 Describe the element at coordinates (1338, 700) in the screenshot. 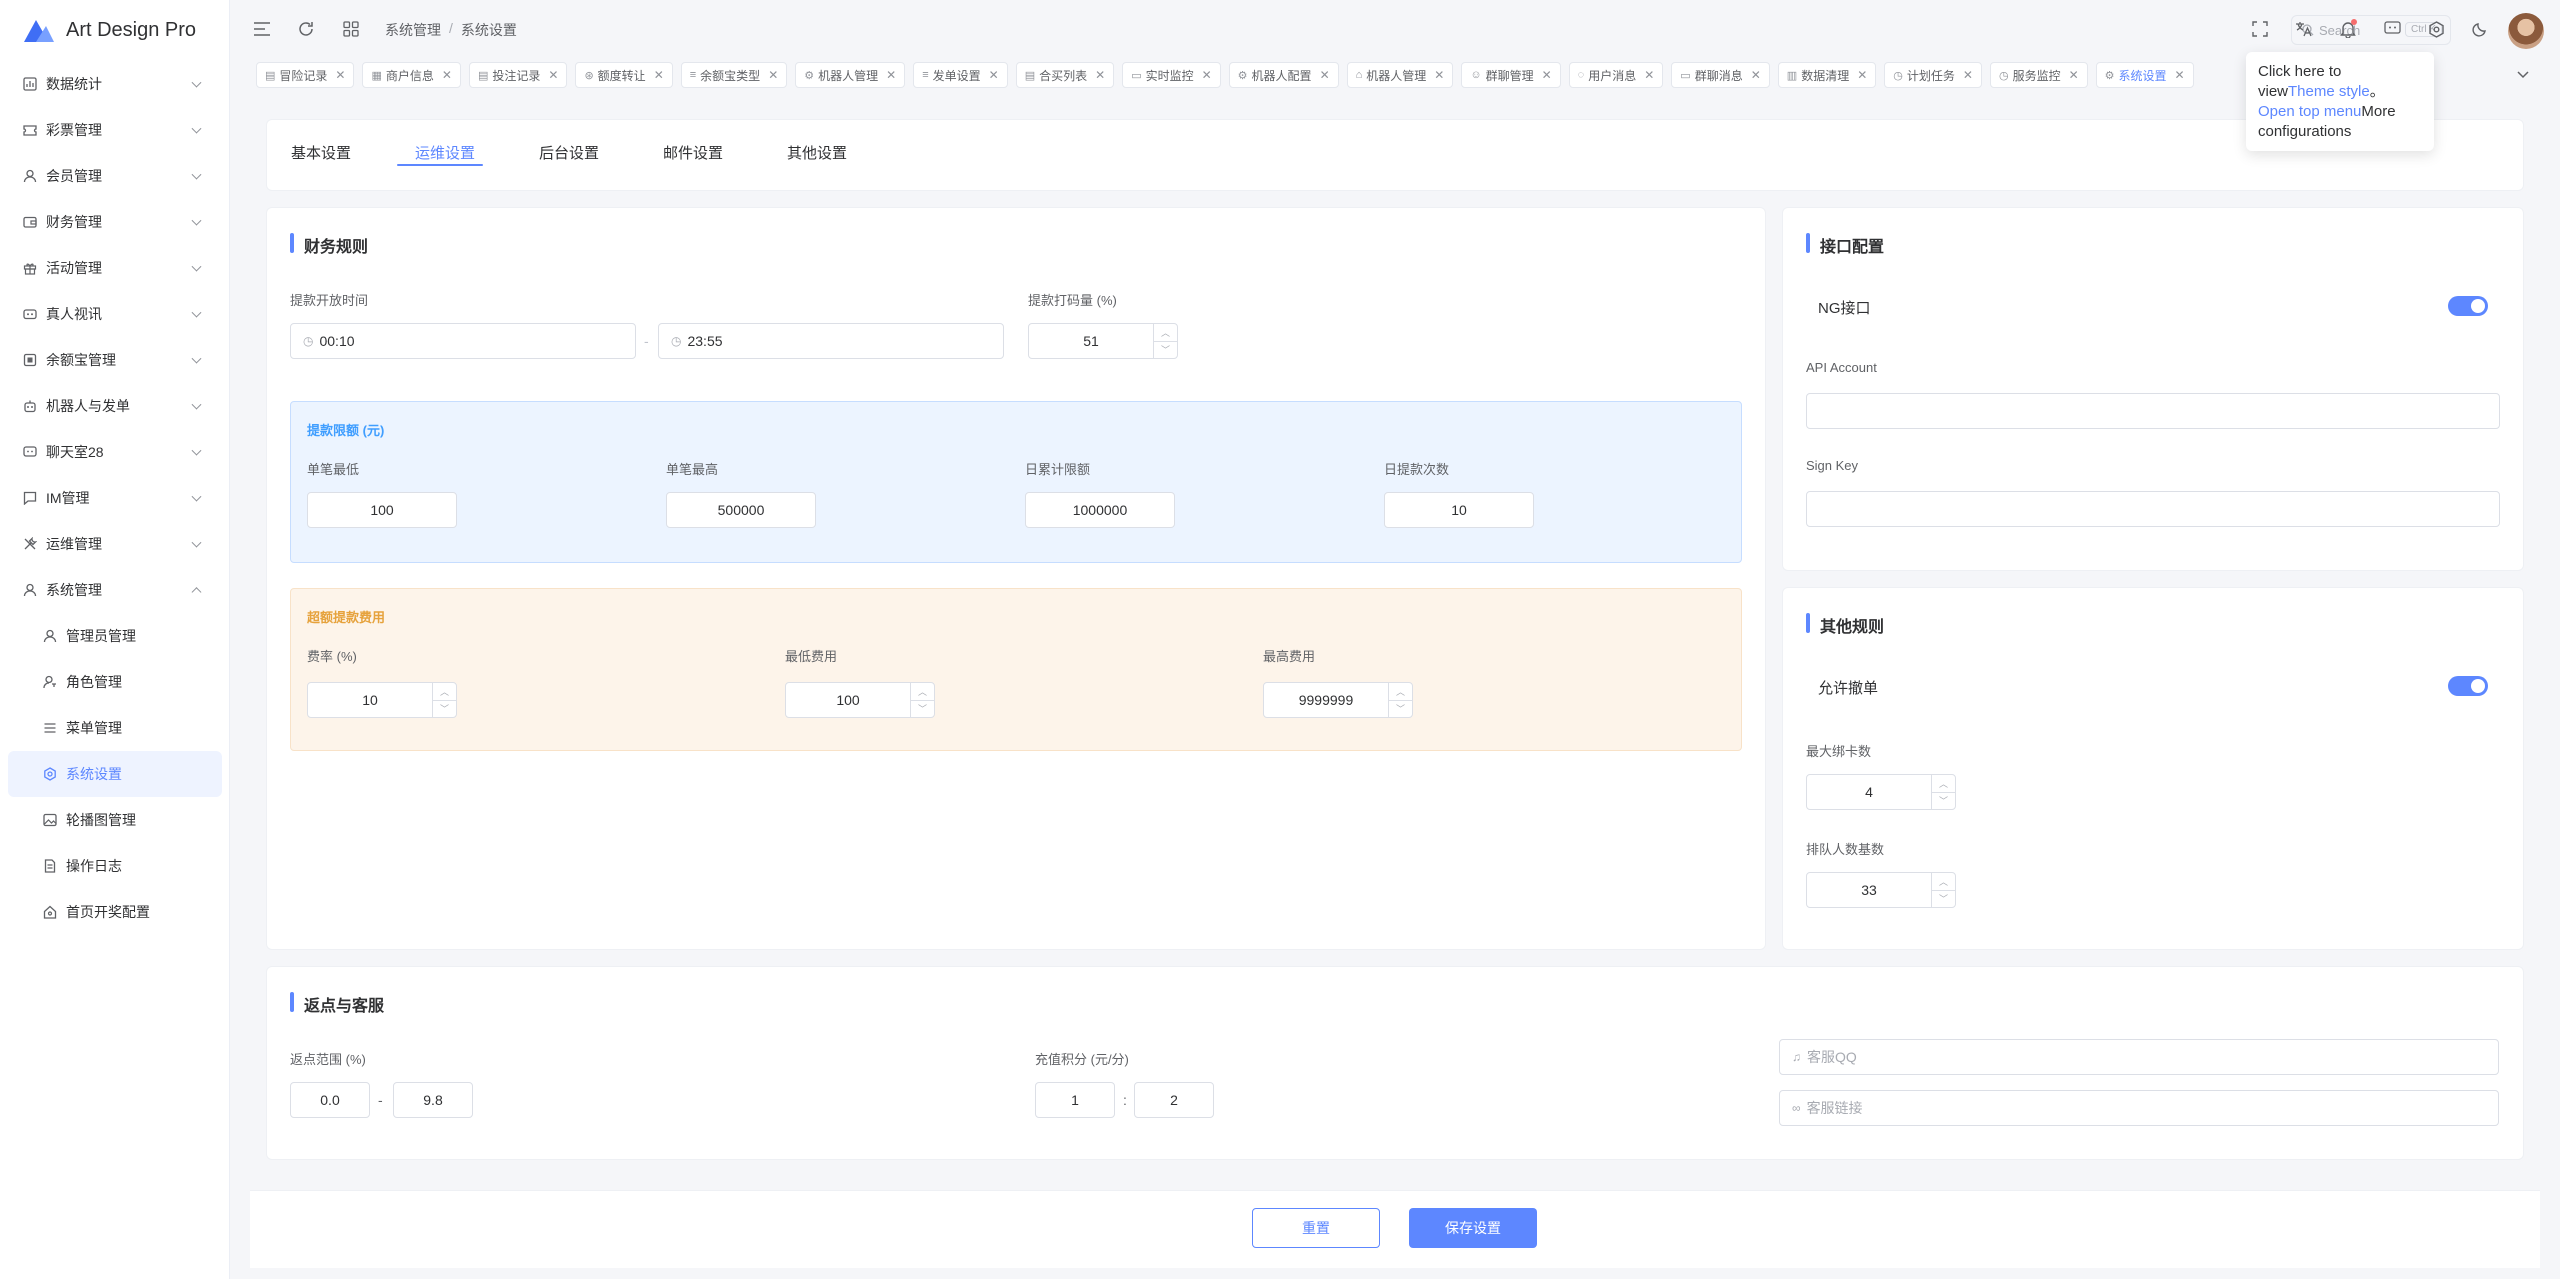

I see `fee-max-stepper: 9999999 ︿ ﹀` at that location.